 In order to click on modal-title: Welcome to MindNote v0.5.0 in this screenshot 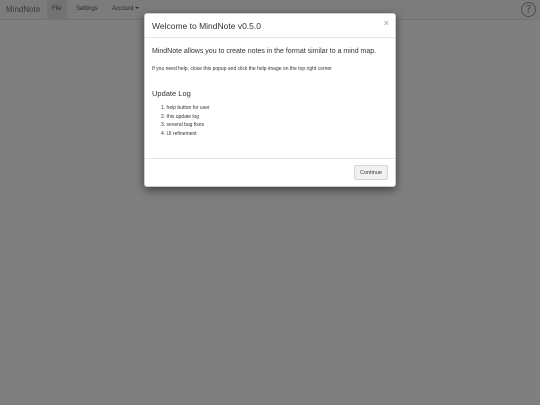, I will do `click(206, 26)`.